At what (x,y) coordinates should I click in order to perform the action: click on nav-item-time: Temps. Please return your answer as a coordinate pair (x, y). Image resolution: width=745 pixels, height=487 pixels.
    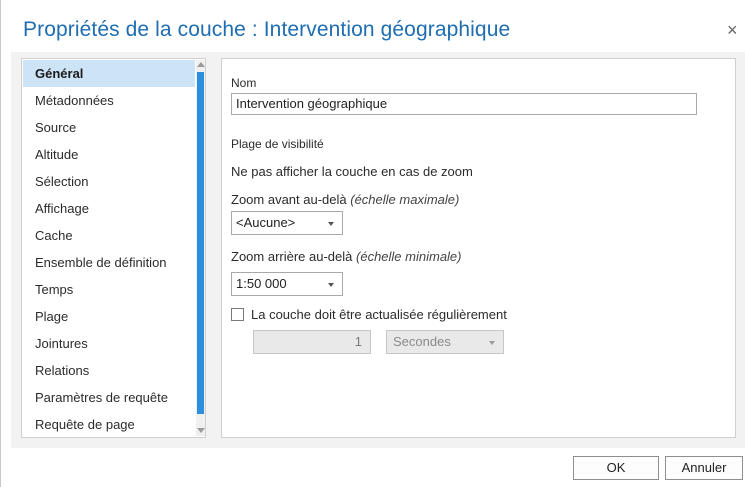
    Looking at the image, I should click on (109, 289).